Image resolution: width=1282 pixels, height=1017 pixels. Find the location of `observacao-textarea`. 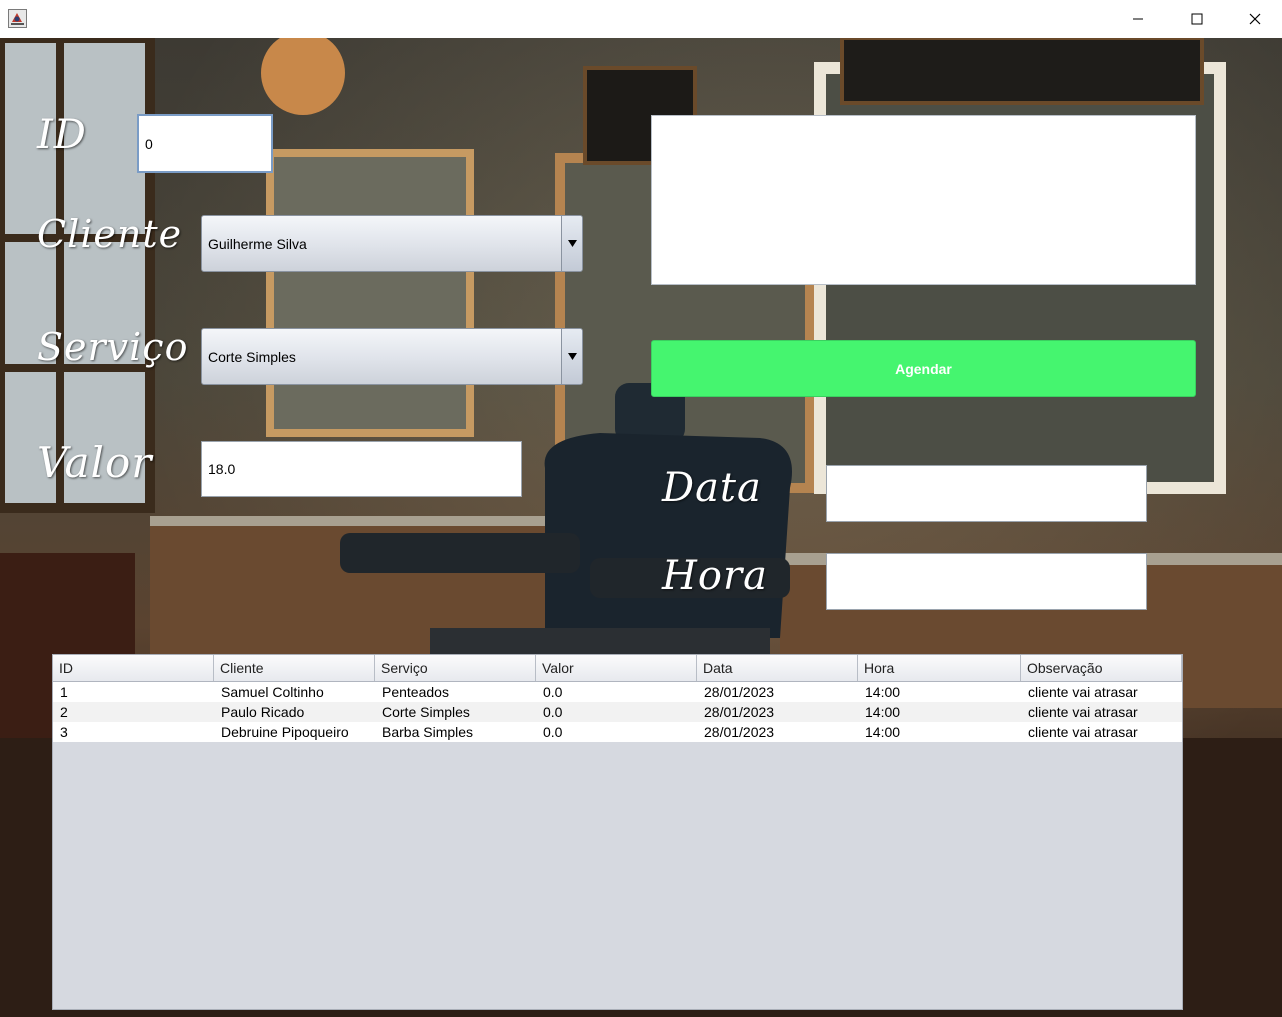

observacao-textarea is located at coordinates (923, 200).